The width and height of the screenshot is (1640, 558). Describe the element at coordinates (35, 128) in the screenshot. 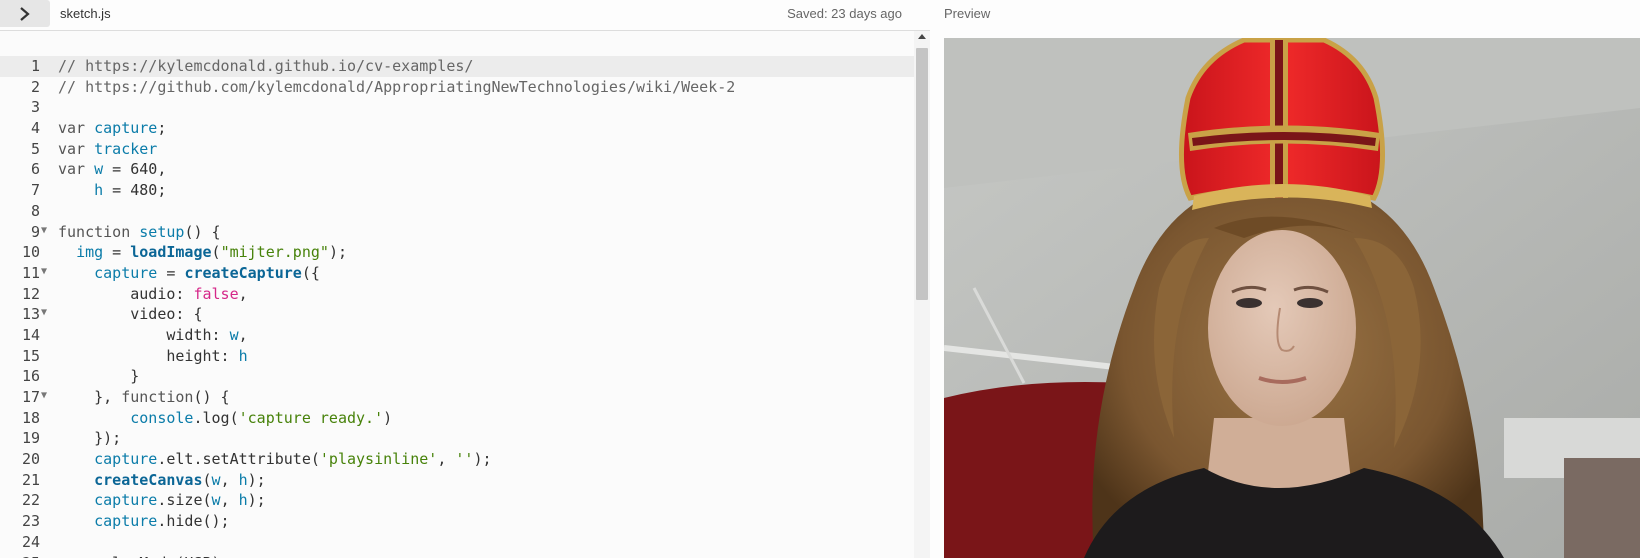

I see `line-number: 4` at that location.